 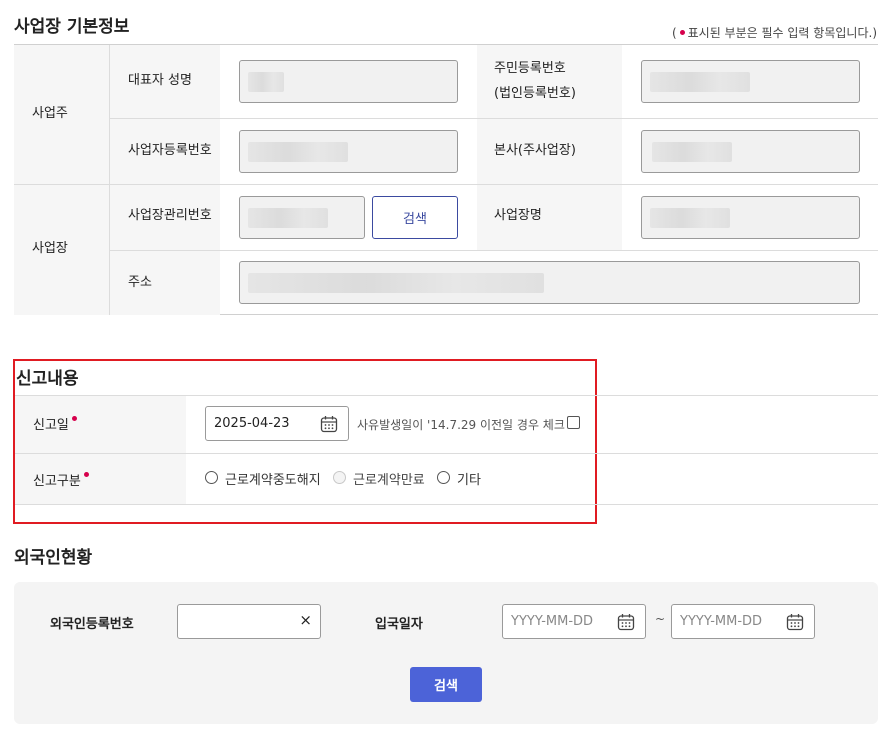 I want to click on site-group-label: 사업장, so click(x=50, y=248).